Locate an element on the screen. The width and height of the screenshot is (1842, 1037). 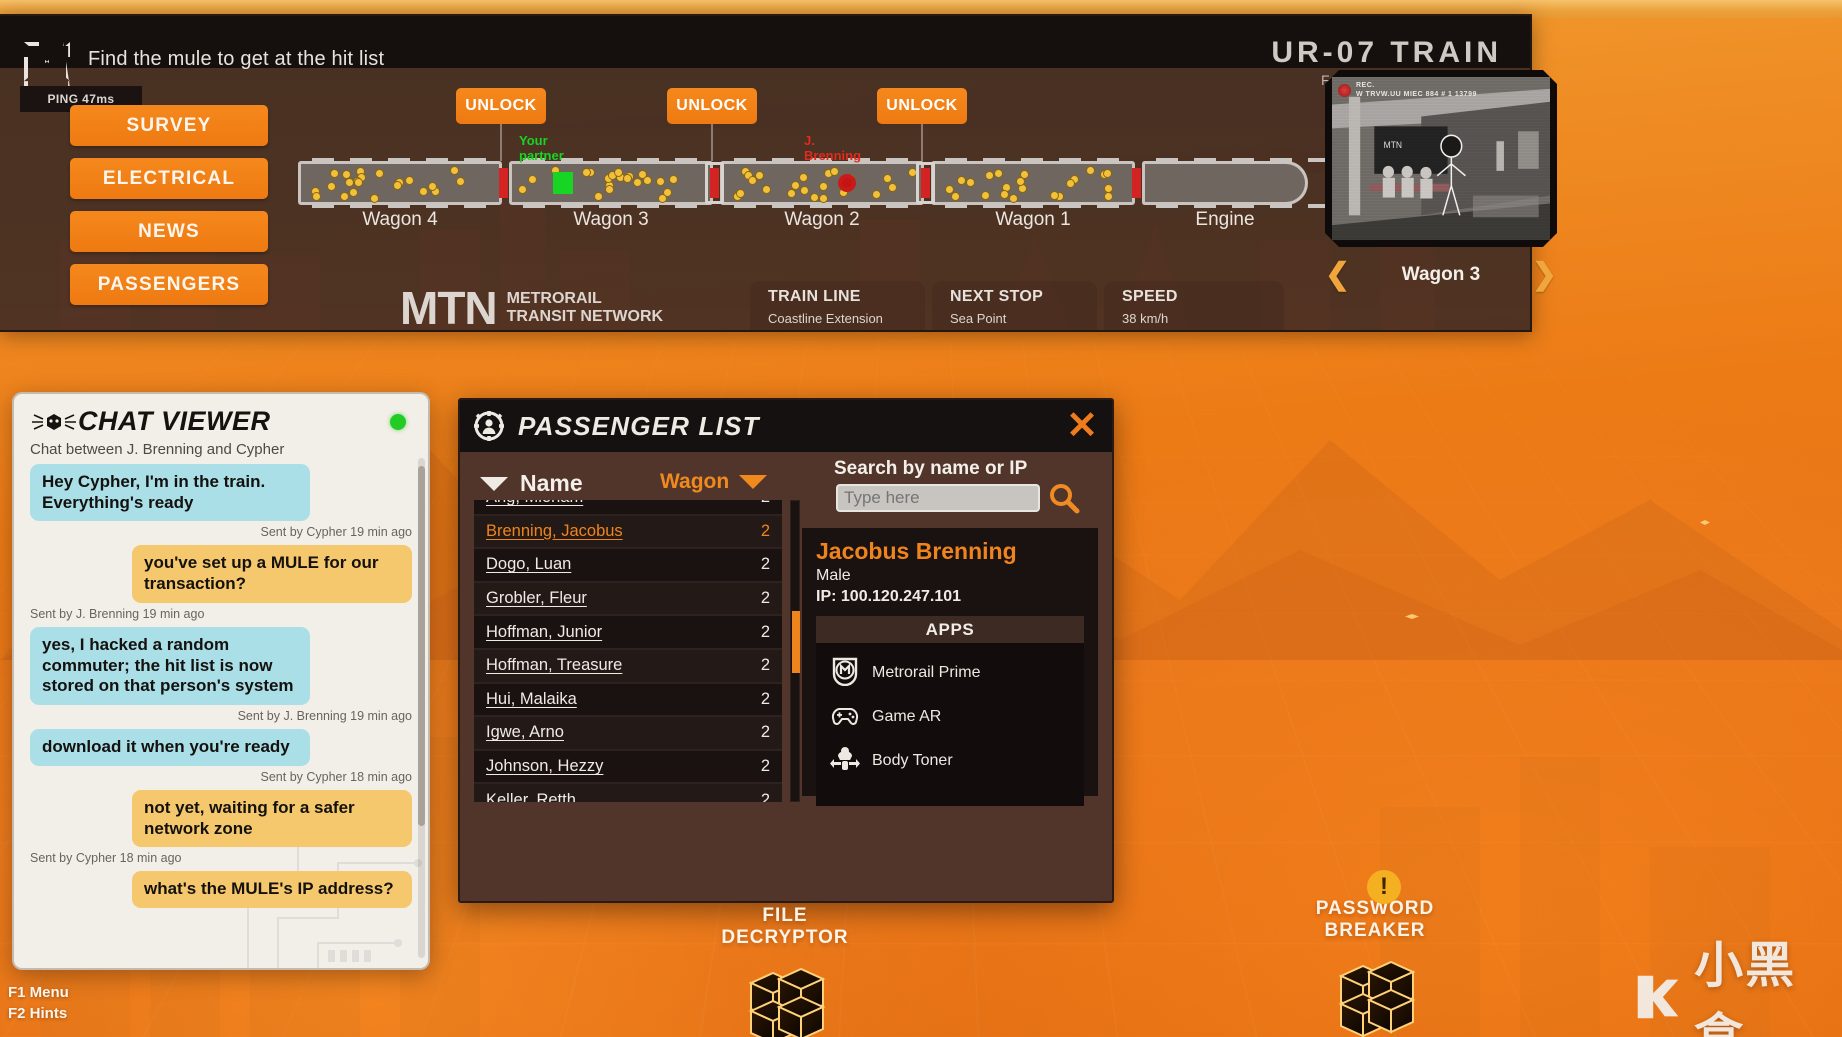
app-row: Metrorail Prime is located at coordinates (950, 673).